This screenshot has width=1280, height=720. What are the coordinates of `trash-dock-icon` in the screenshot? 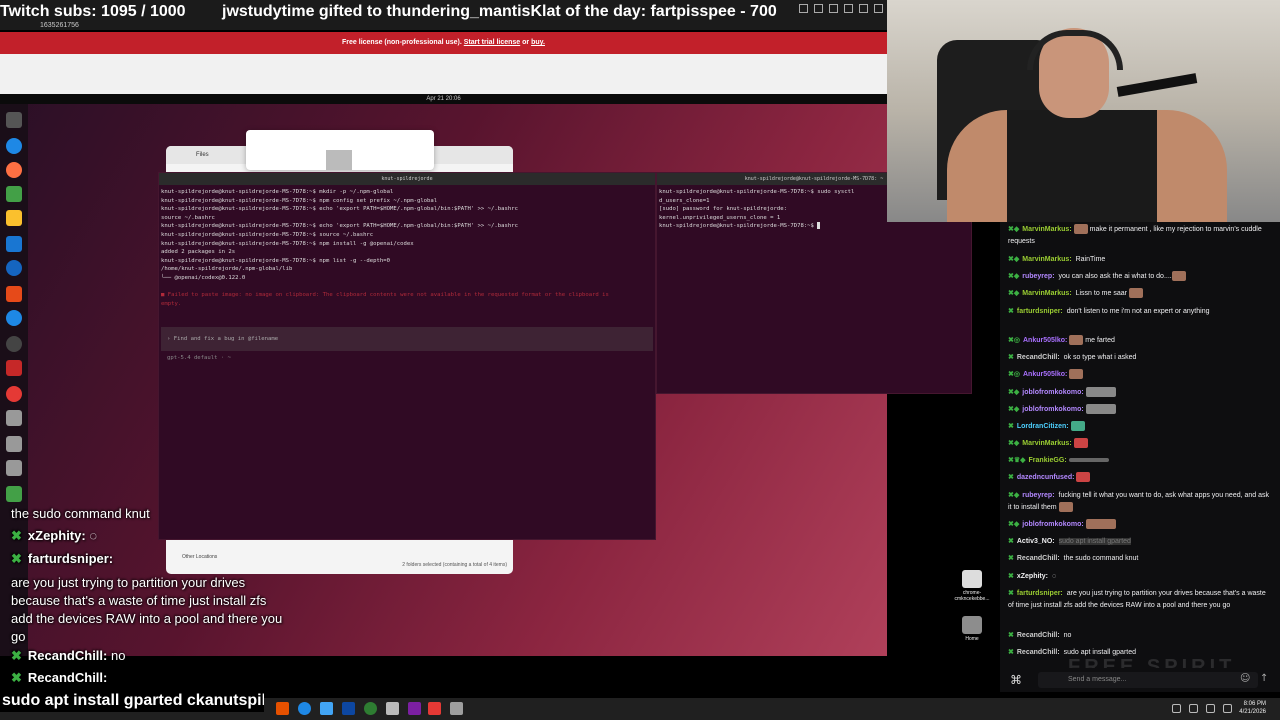 It's located at (14, 494).